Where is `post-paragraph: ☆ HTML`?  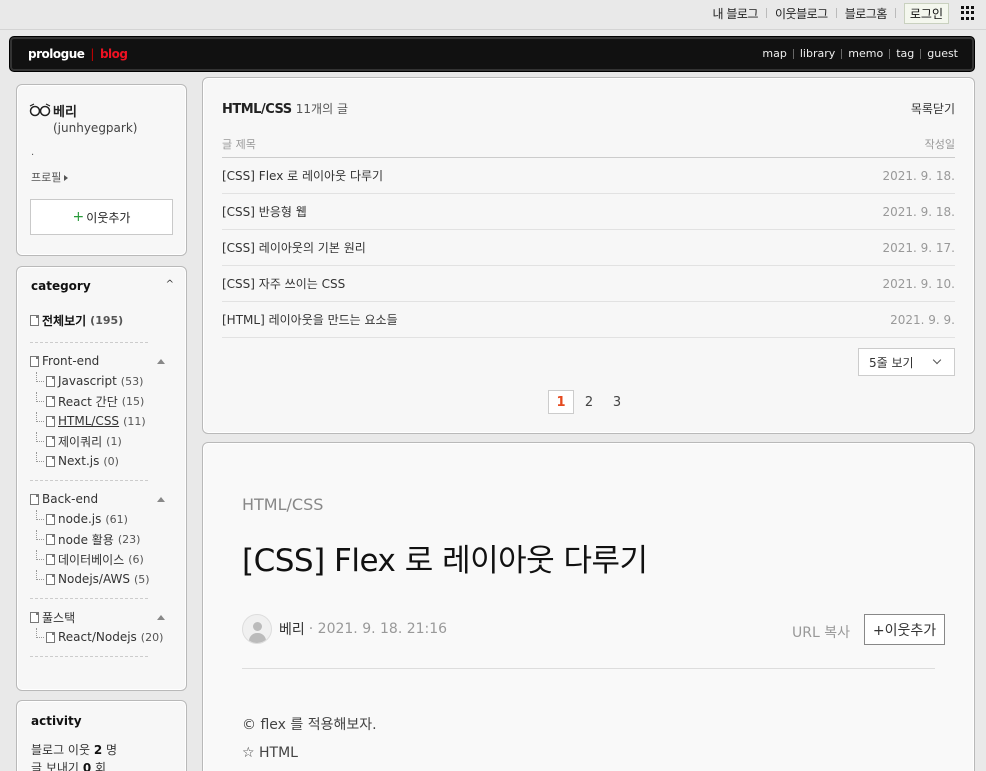
post-paragraph: ☆ HTML is located at coordinates (270, 753).